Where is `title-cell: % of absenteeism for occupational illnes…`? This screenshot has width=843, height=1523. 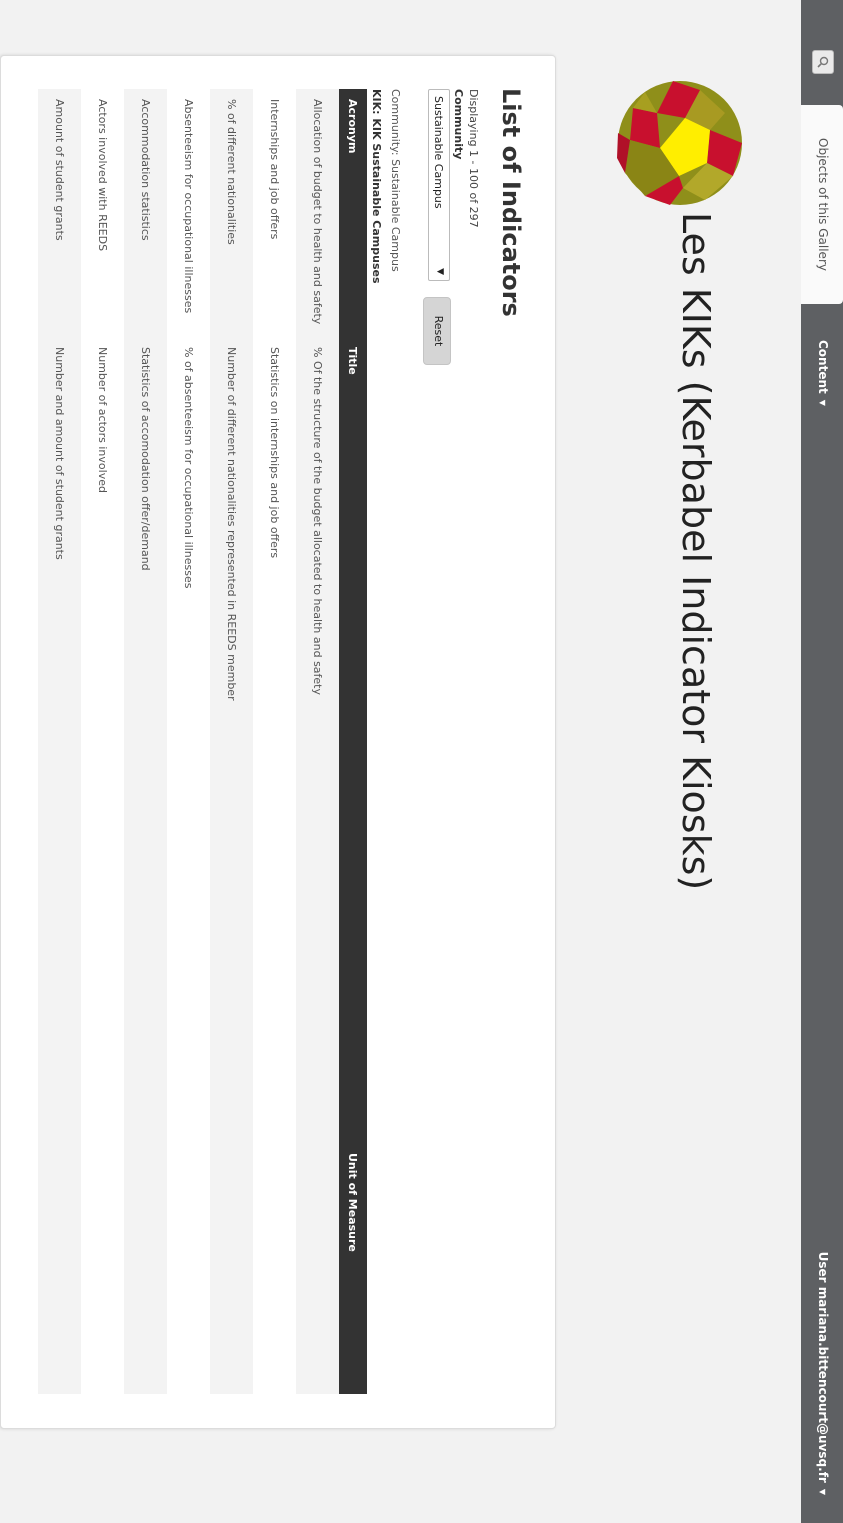 title-cell: % of absenteeism for occupational illnes… is located at coordinates (188, 740).